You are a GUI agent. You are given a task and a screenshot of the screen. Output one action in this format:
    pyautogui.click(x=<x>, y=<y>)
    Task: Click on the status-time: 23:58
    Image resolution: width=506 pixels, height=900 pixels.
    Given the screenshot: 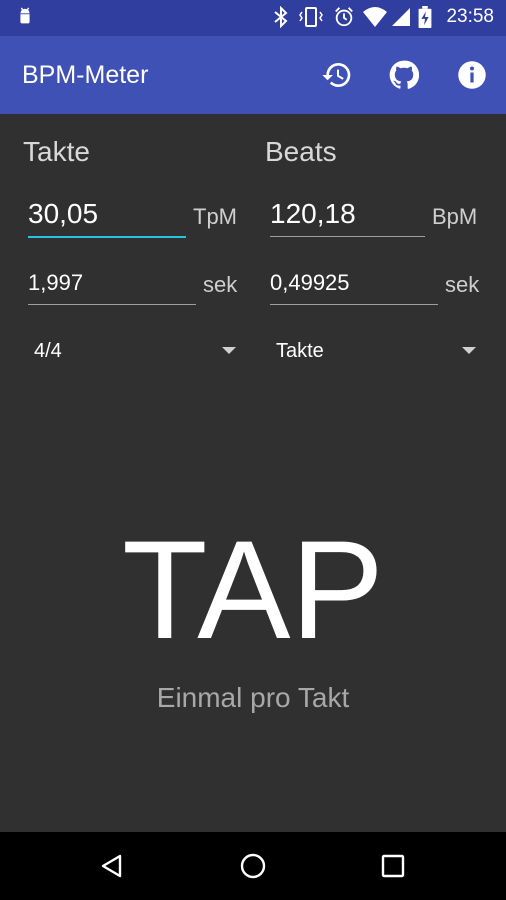 What is the action you would take?
    pyautogui.click(x=470, y=16)
    